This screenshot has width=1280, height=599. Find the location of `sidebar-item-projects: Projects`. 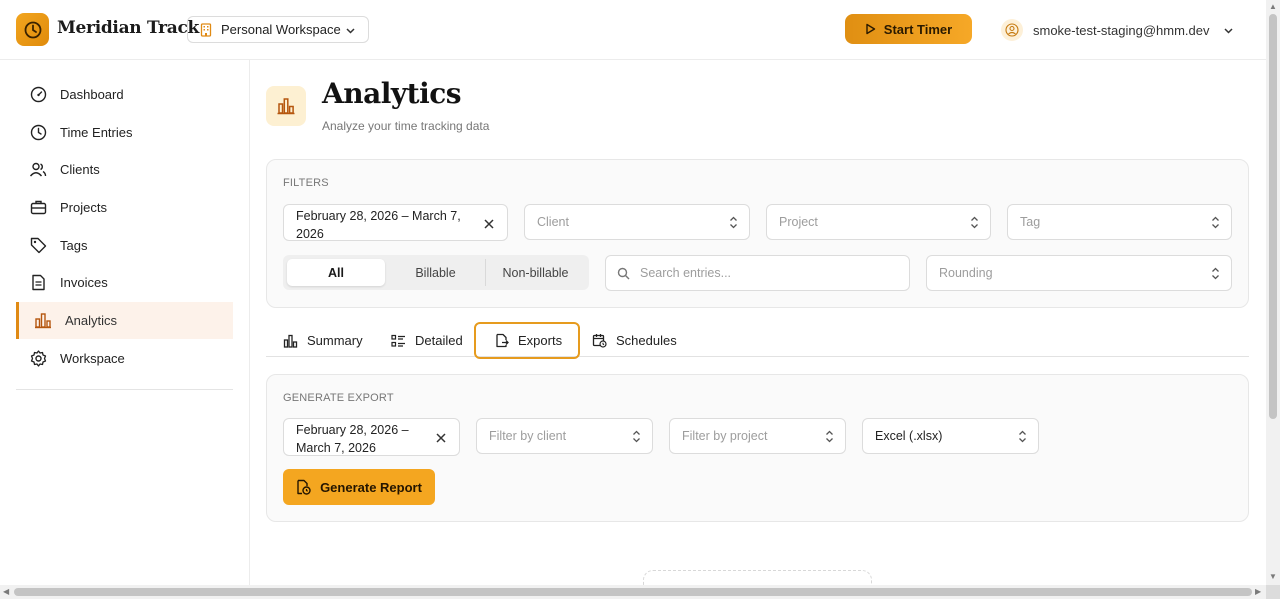

sidebar-item-projects: Projects is located at coordinates (124, 207).